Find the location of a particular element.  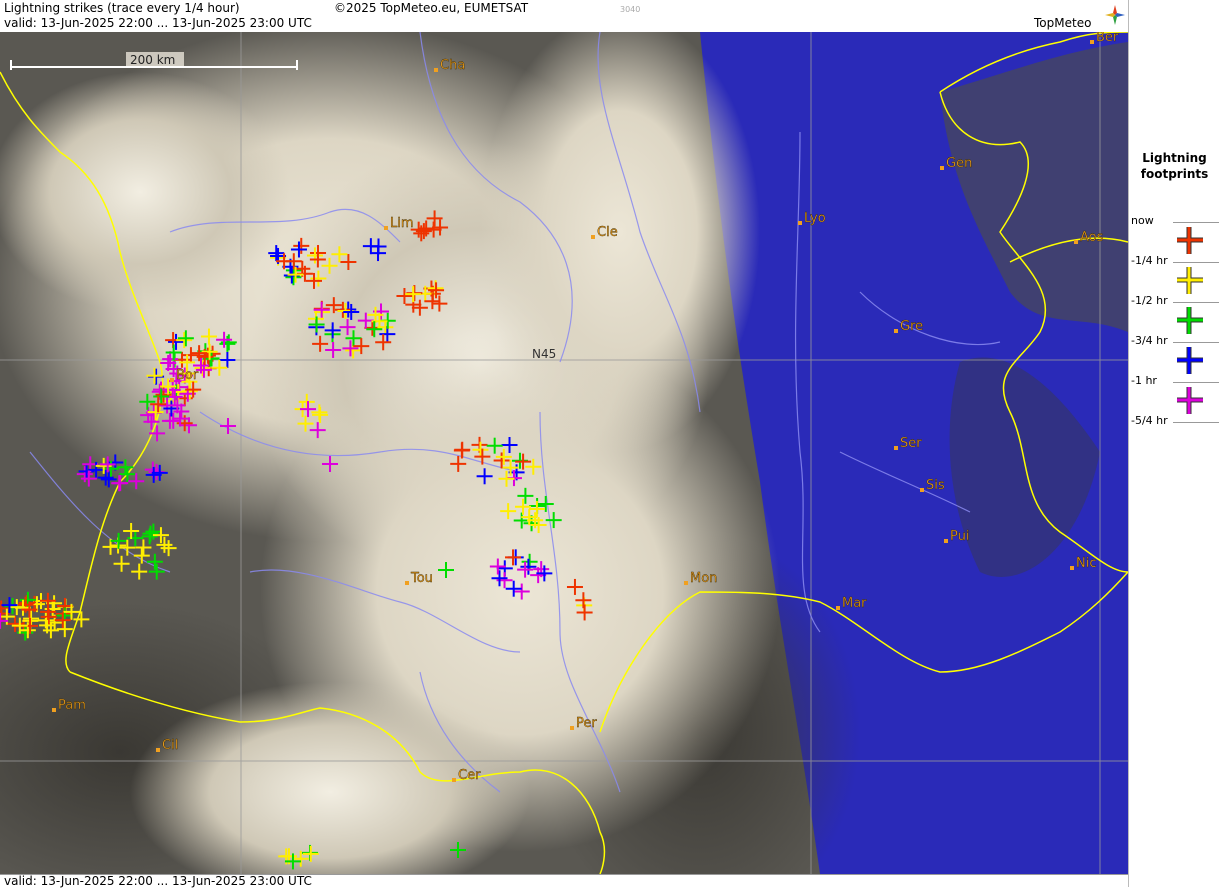

city-label: Sis is located at coordinates (935, 485).